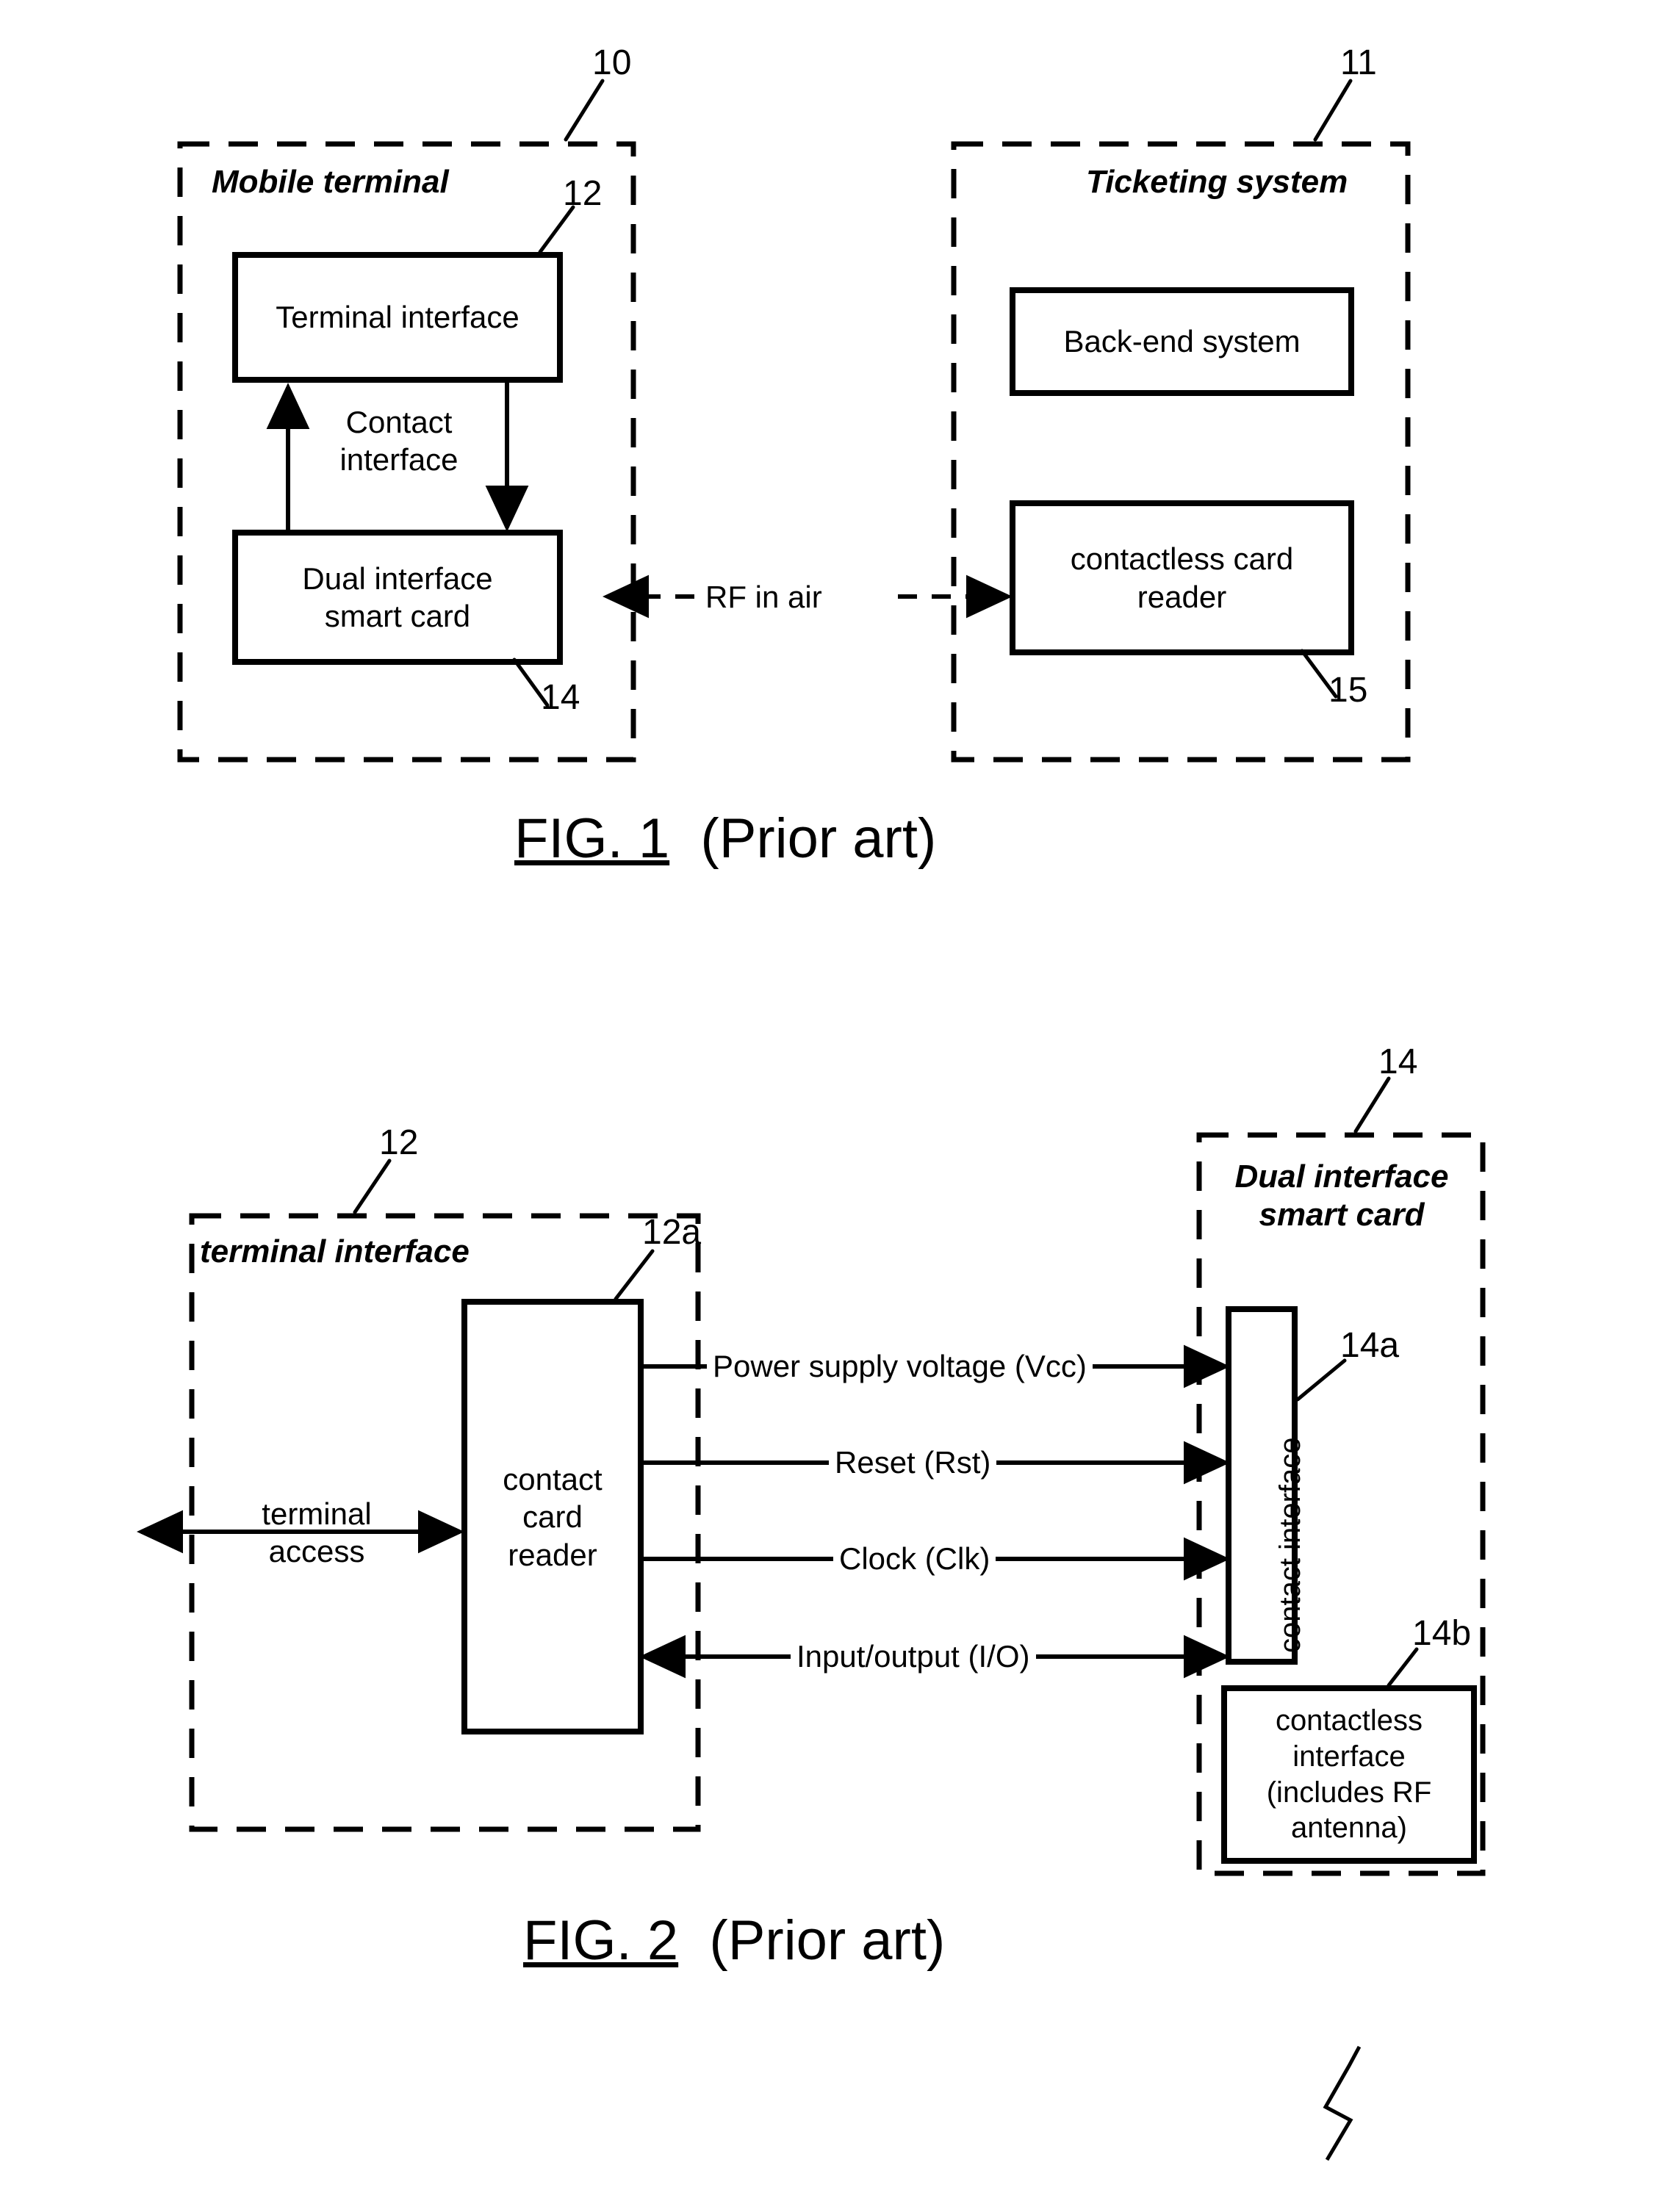  Describe the element at coordinates (1372, 1105) in the screenshot. I see `leader-line-14-fig2` at that location.